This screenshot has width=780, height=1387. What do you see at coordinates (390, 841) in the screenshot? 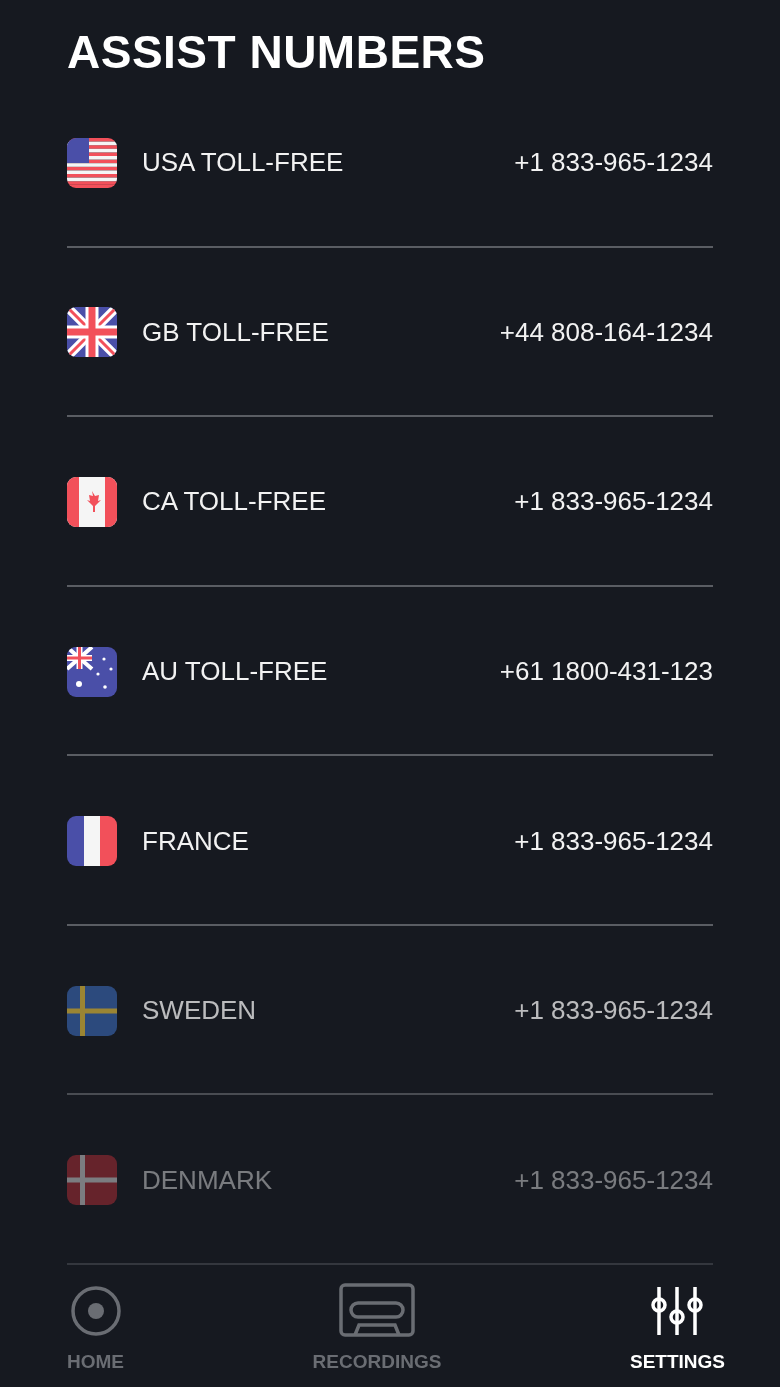
I see `number-row: FRANCE +1 833-965-1234` at bounding box center [390, 841].